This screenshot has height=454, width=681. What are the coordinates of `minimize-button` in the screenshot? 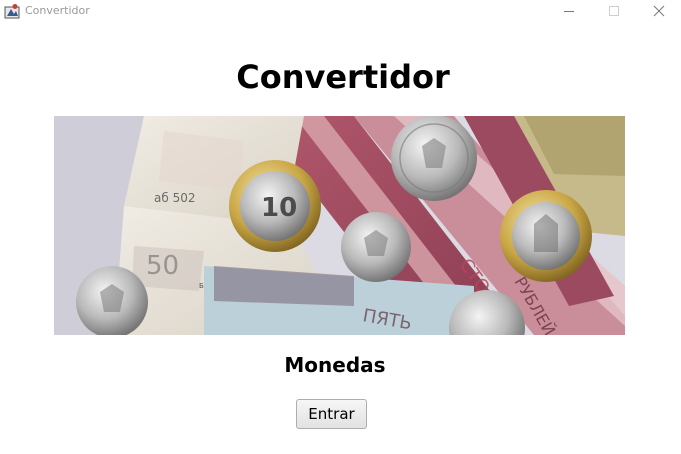 It's located at (569, 11).